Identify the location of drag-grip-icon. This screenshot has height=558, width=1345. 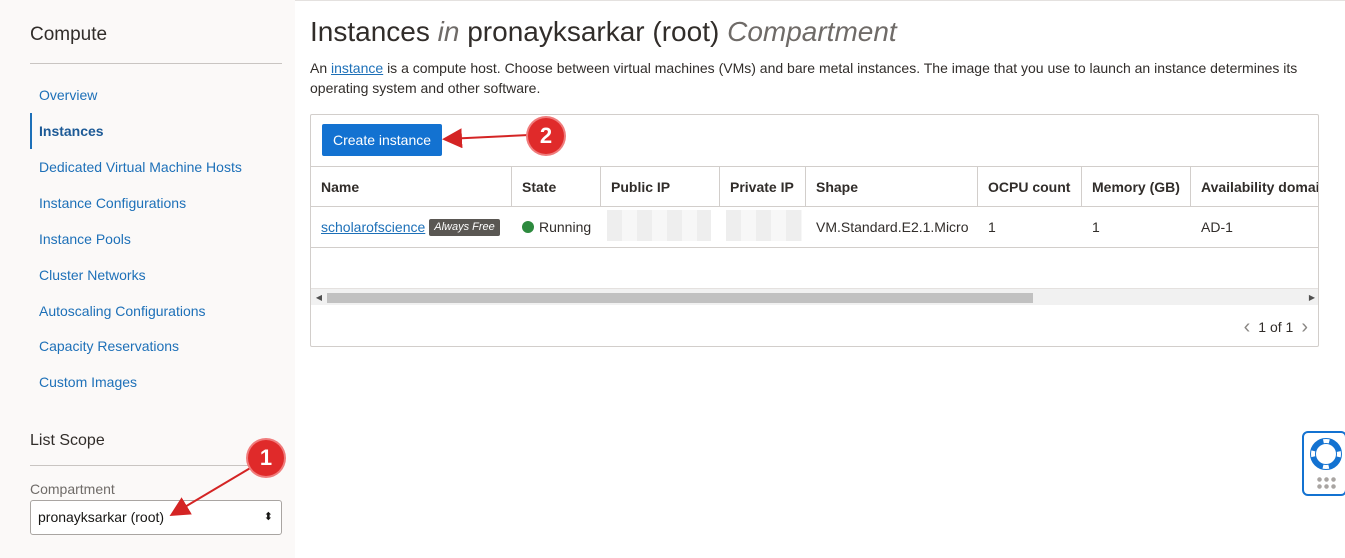
(1327, 483).